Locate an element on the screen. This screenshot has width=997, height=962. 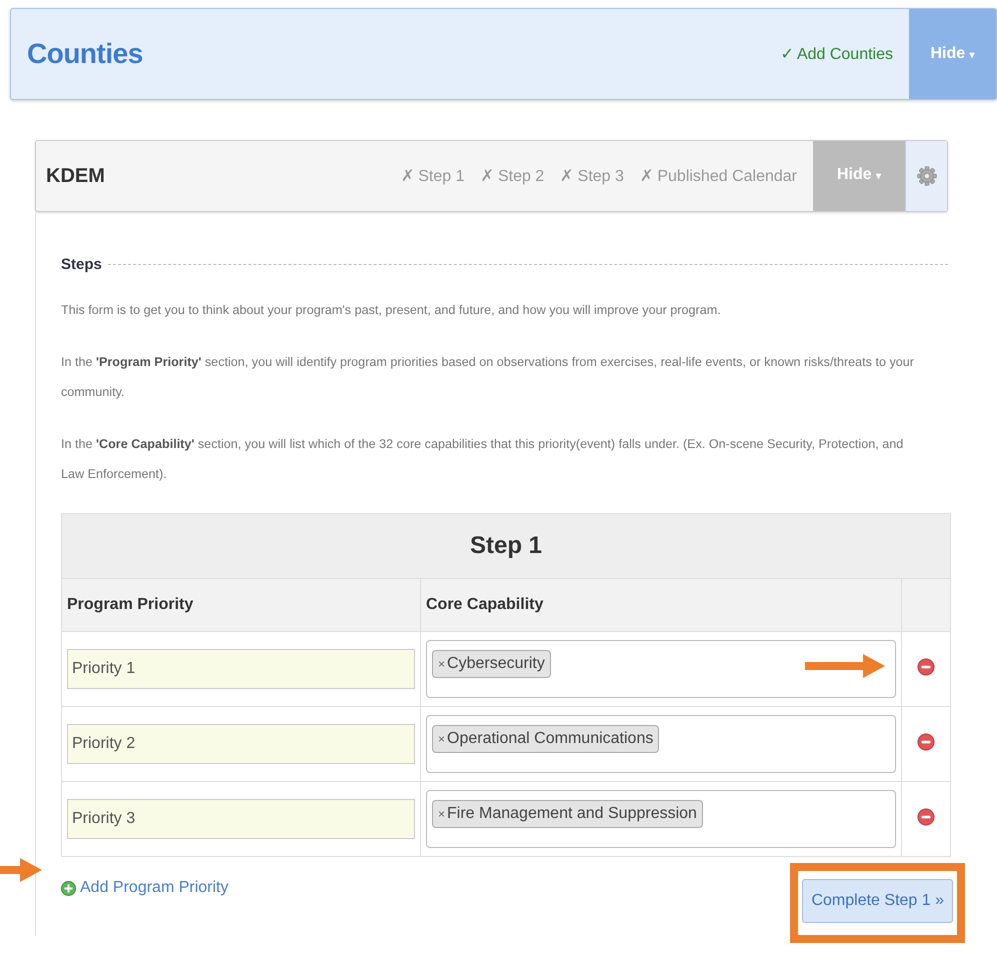
paragraph: In the 'Core Capability' section, you will list which of the 32 core capabilities that this priority(event) falls under. (Ex. On-scene Security, Protection, and Law Enforcement). is located at coordinates (482, 459).